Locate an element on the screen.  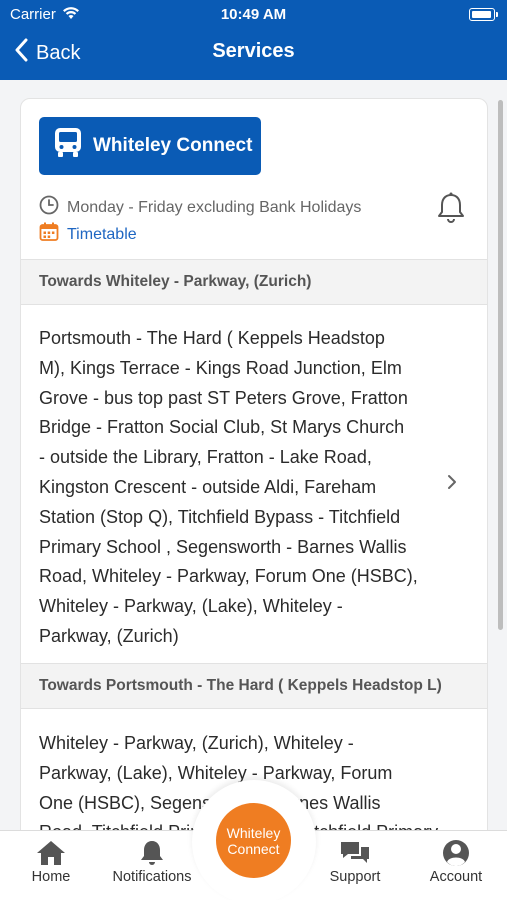
page-title: Services is located at coordinates (253, 51).